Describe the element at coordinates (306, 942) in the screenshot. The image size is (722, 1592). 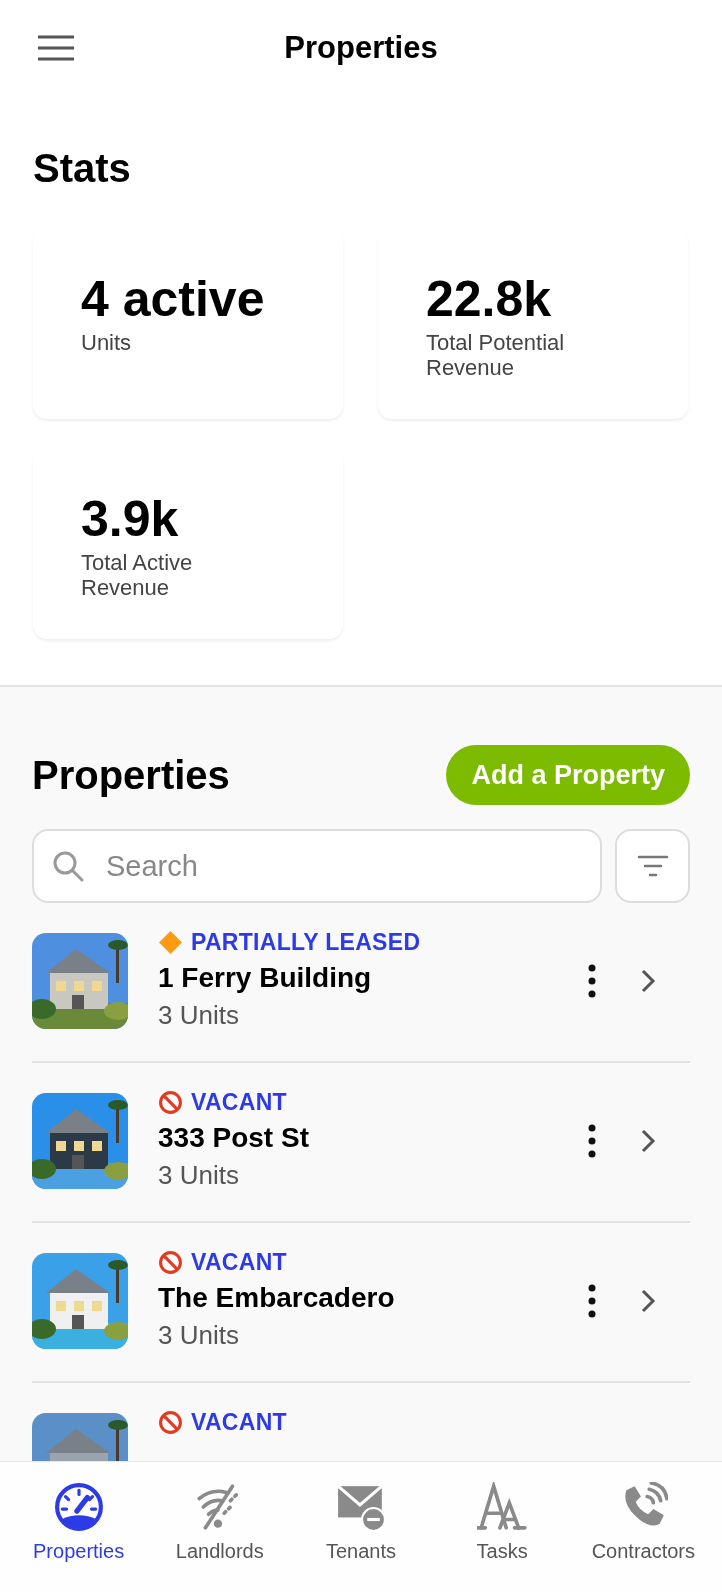
I see `status-label: PARTIALLY LEASED` at that location.